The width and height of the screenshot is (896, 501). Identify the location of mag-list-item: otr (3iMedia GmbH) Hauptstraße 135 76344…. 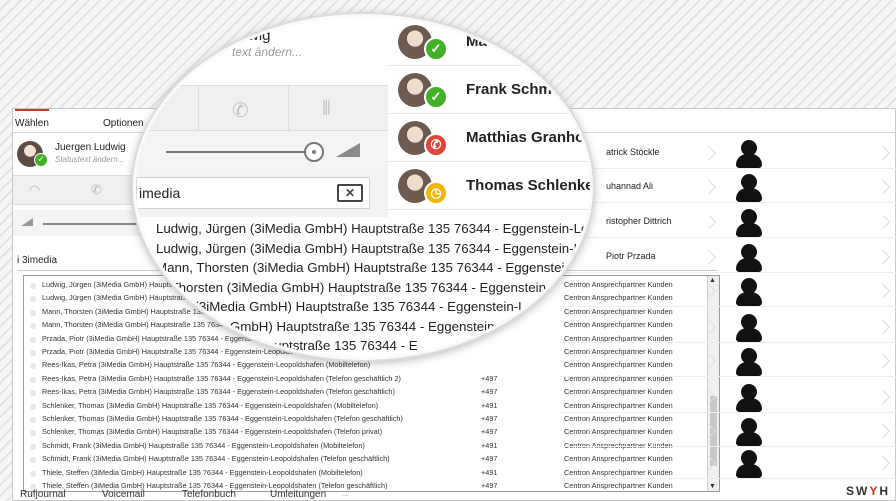
(325, 326).